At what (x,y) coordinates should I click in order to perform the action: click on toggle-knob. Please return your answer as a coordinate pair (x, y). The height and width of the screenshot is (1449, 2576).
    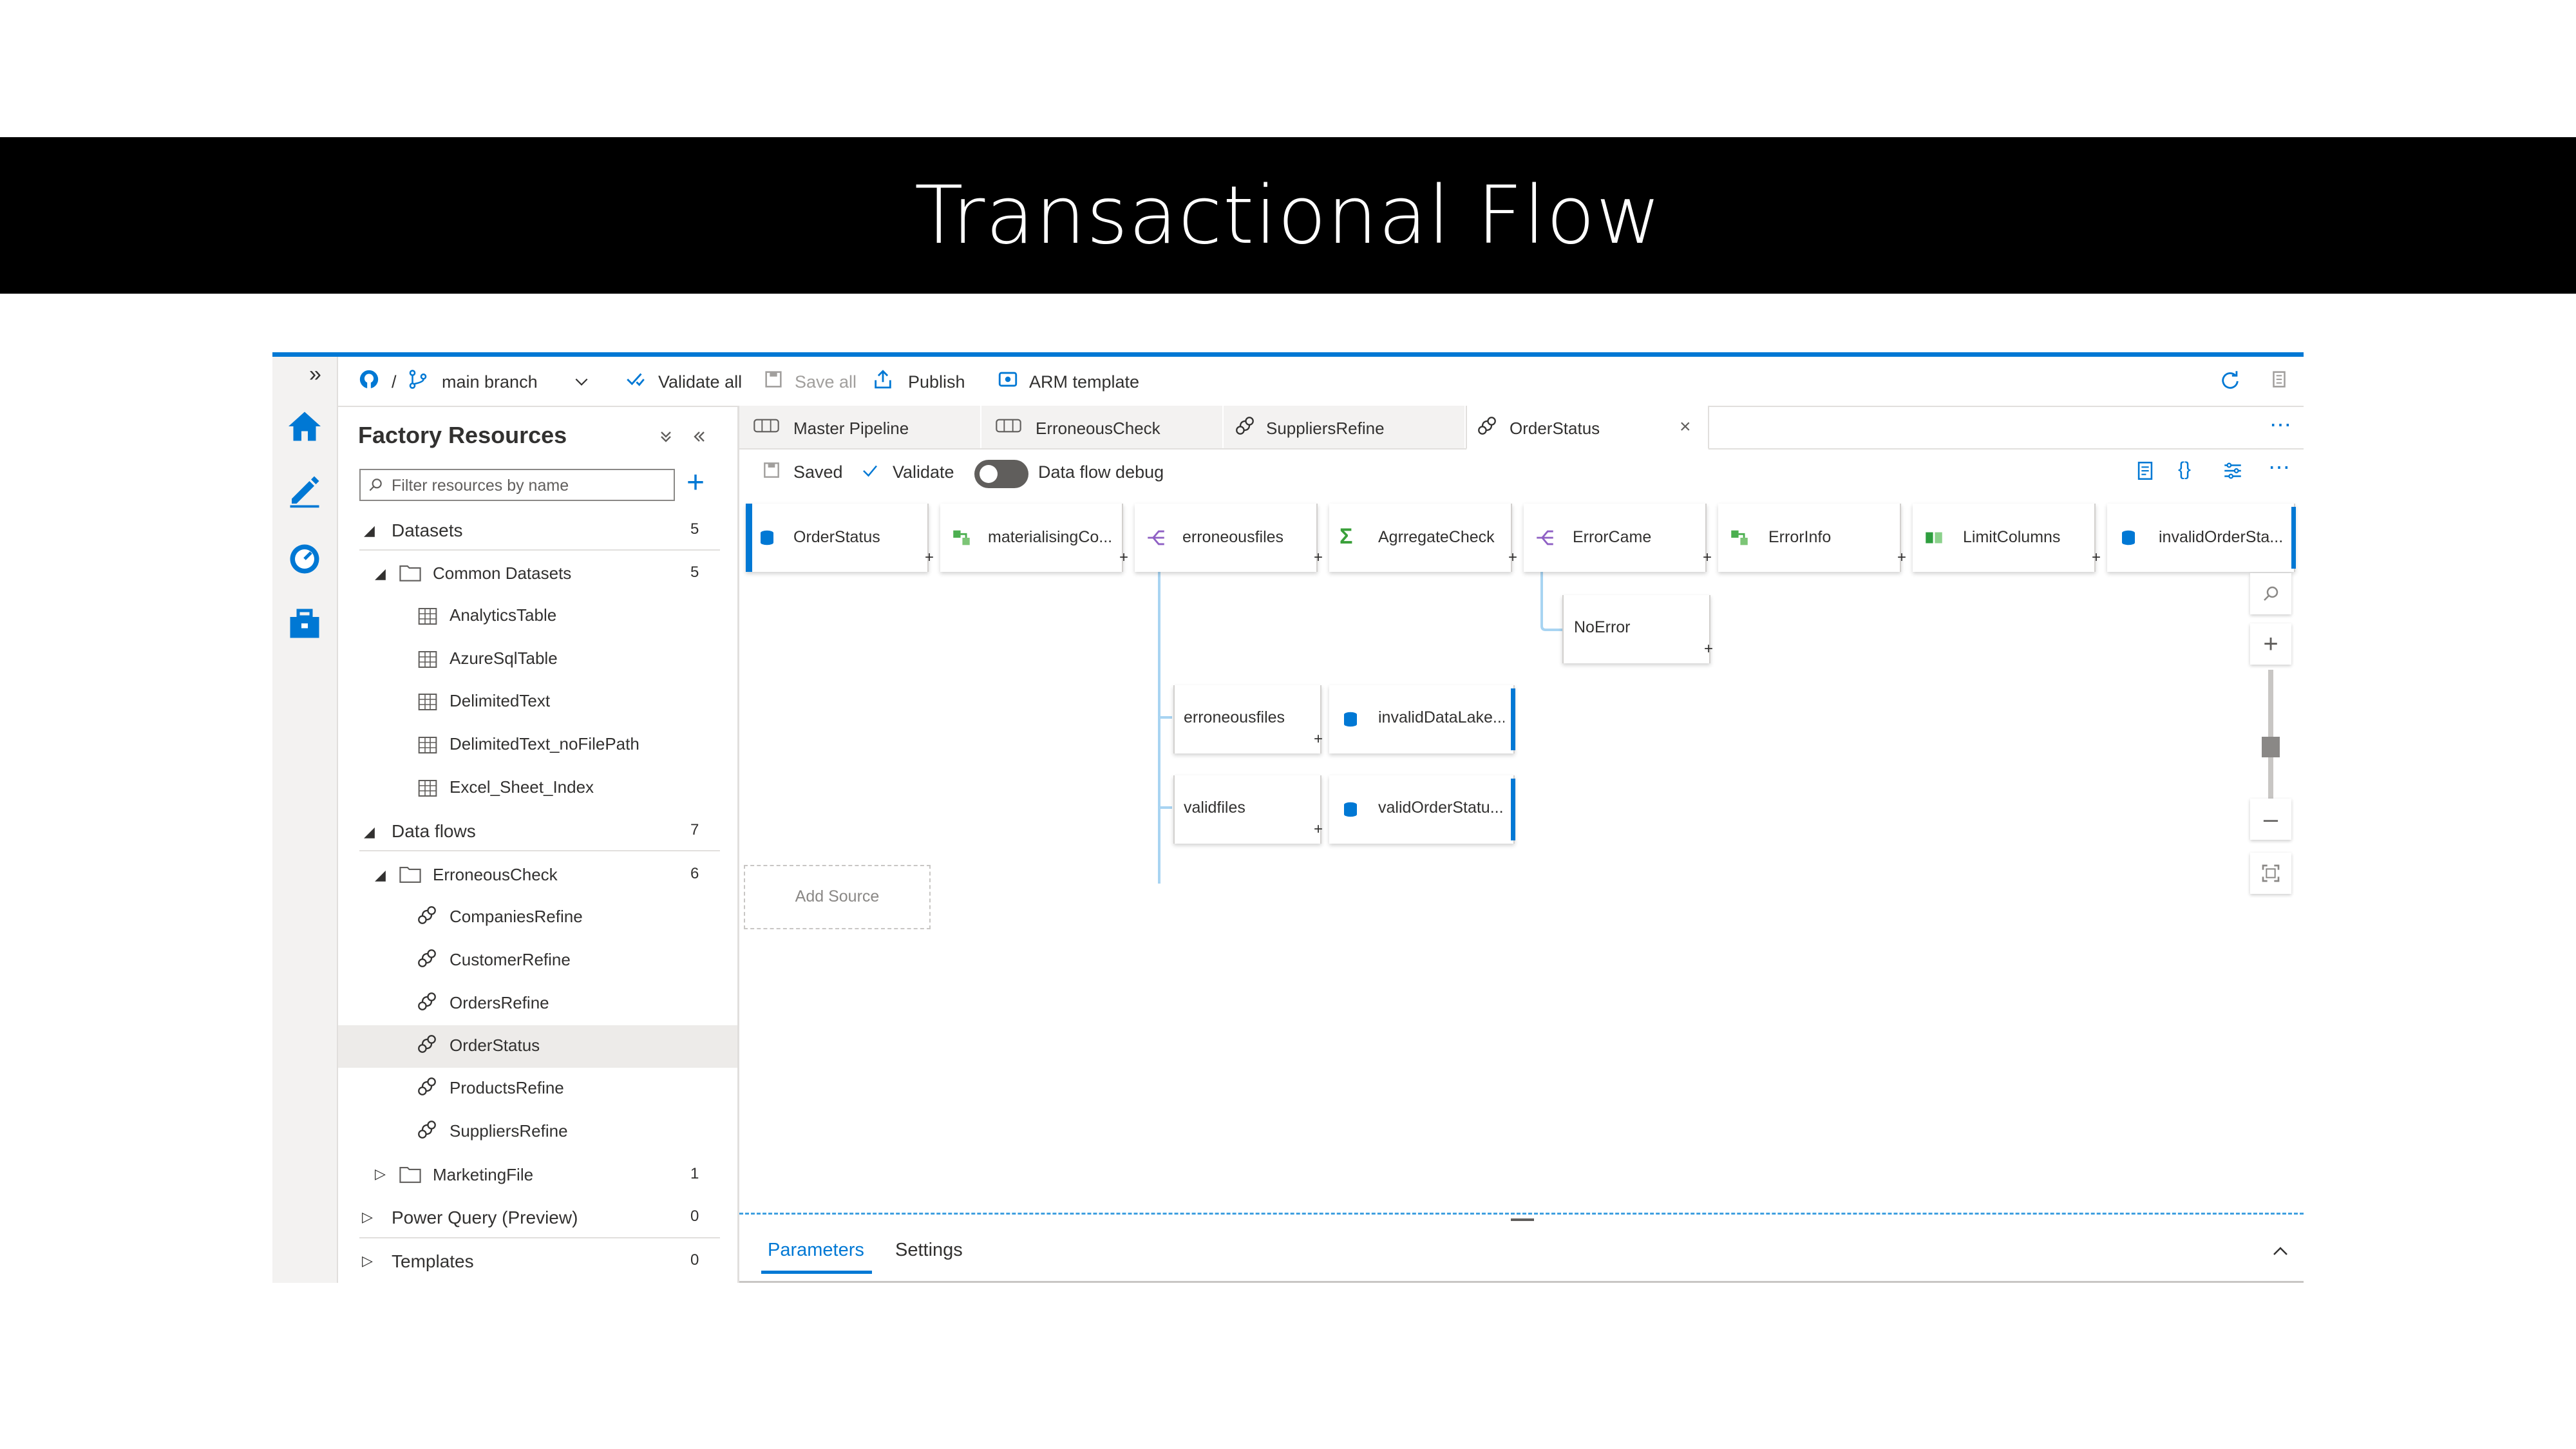
    Looking at the image, I should click on (989, 474).